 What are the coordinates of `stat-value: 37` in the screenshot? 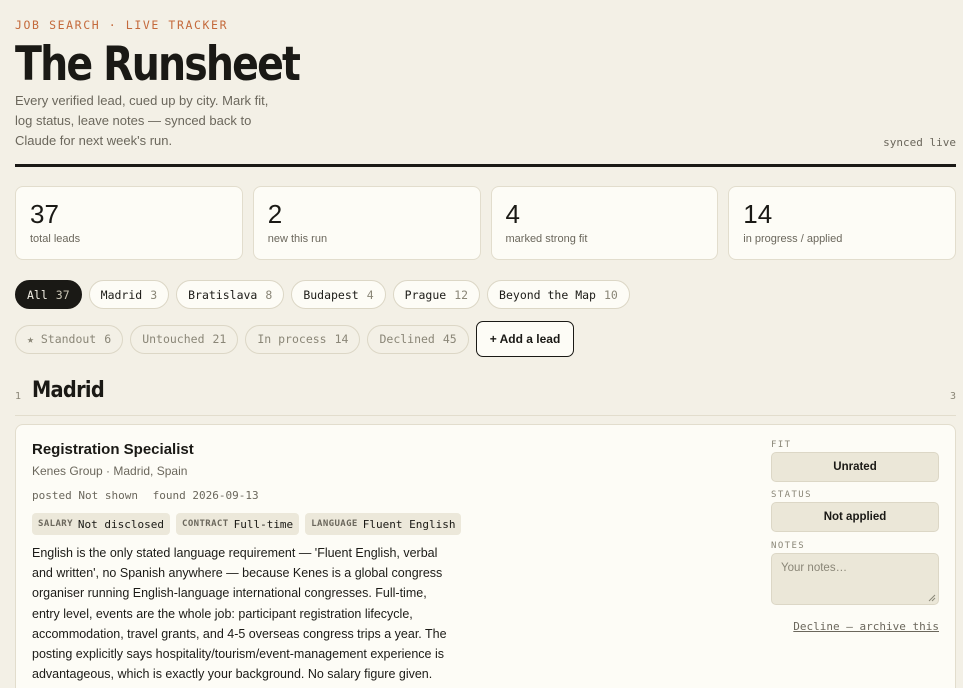 It's located at (44, 214).